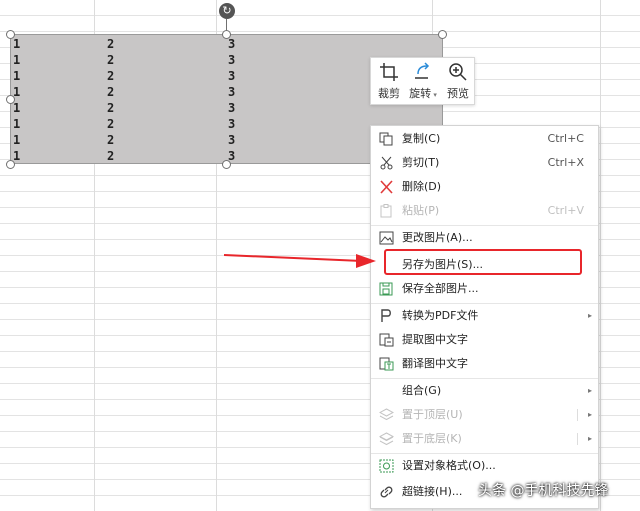 The width and height of the screenshot is (640, 511). I want to click on menu-item-label: 删除(D), so click(422, 186).